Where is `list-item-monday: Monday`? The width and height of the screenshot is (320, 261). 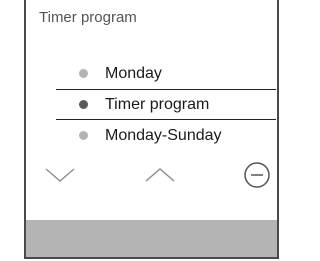 list-item-monday: Monday is located at coordinates (166, 73).